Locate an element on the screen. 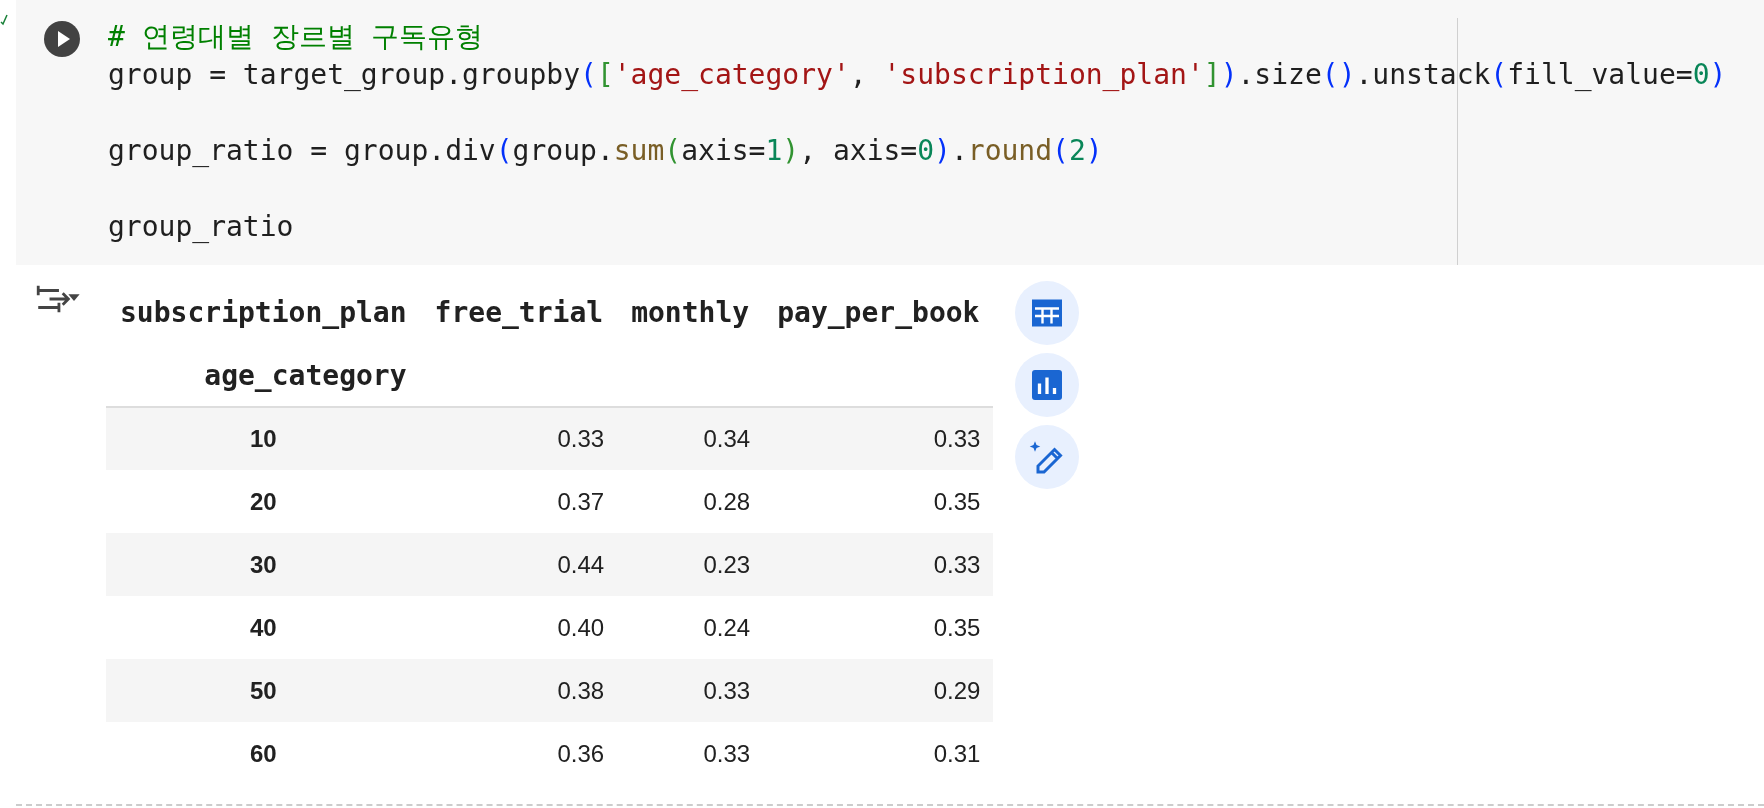  column-header: pay_per_book is located at coordinates (878, 312).